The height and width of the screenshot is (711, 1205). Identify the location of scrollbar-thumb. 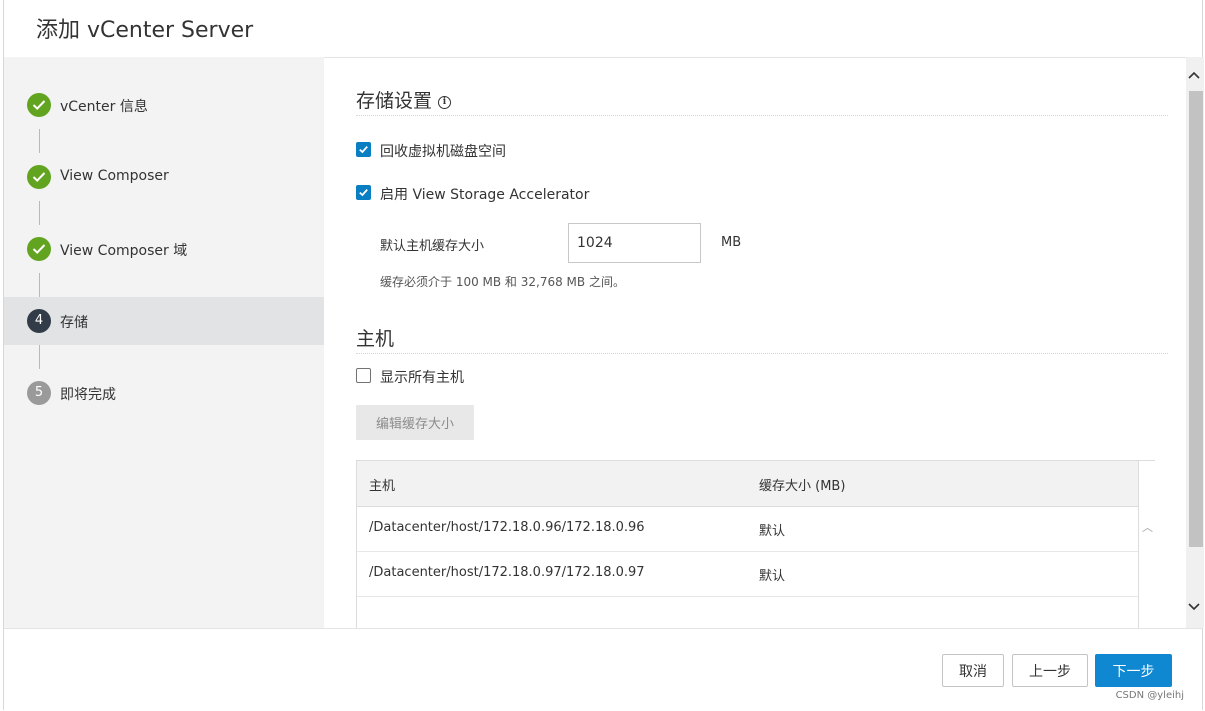
(1196, 319).